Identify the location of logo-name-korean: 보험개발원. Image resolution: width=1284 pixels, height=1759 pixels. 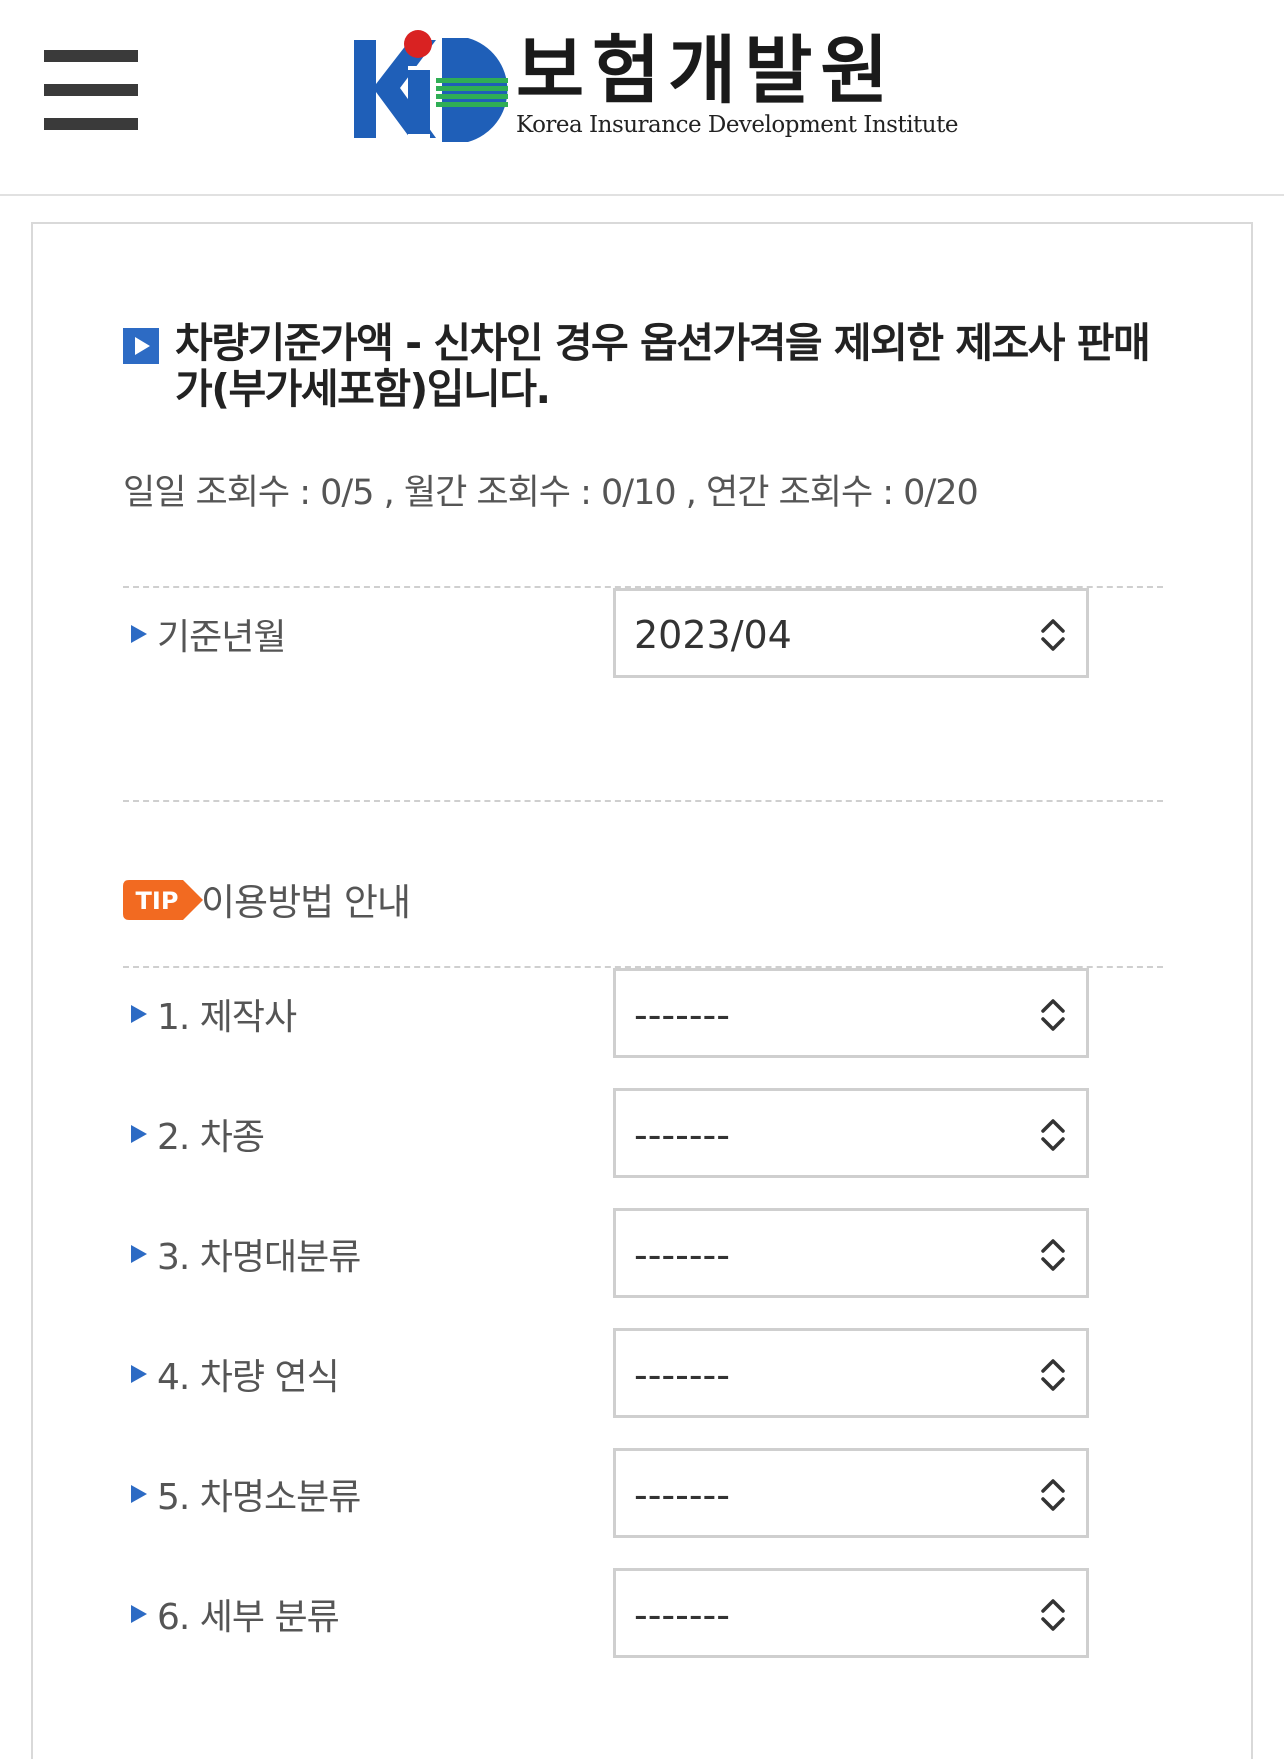
(706, 71).